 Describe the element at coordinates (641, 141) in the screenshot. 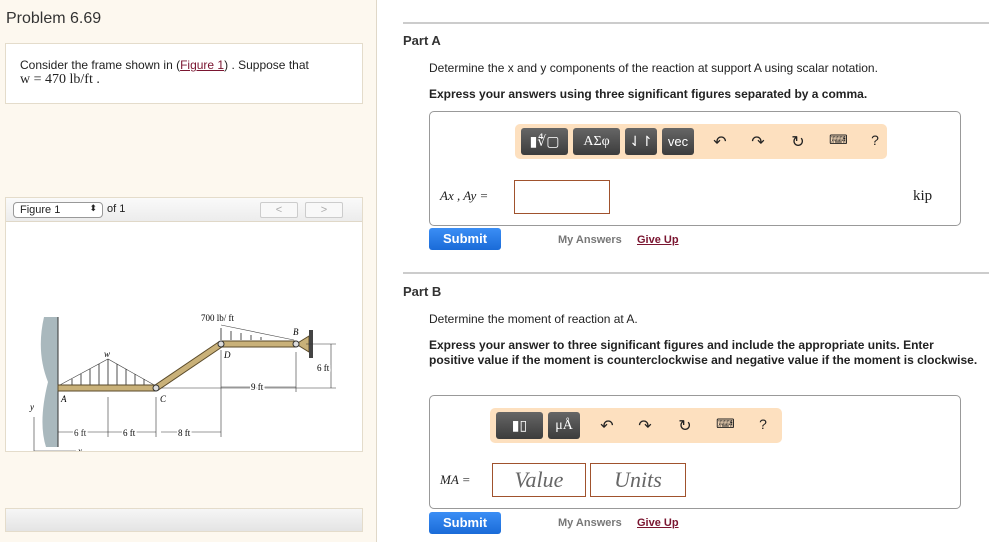

I see `arrows-button: ⇃↾` at that location.